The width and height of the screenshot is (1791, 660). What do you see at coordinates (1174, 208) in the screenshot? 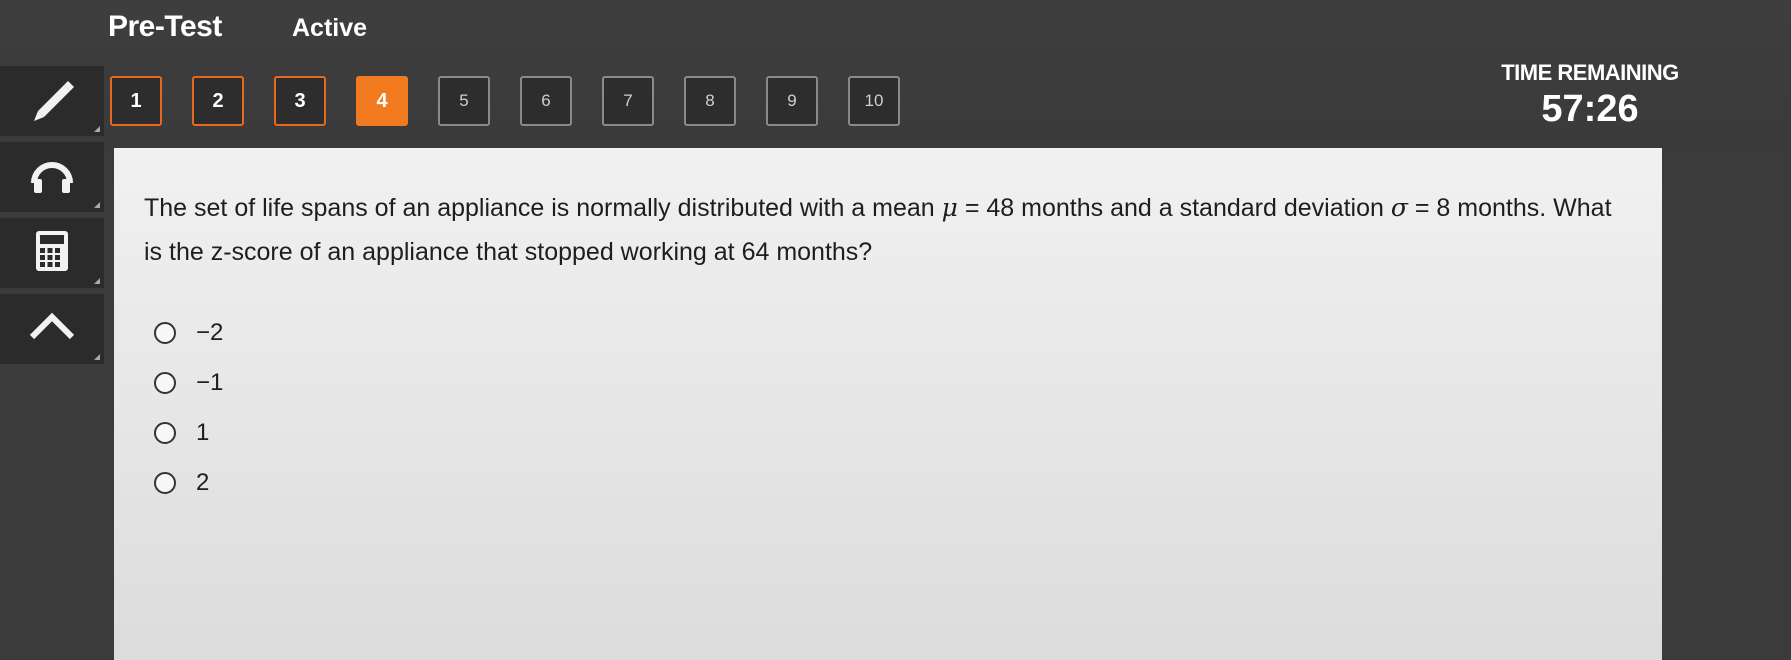
I see `question-text-part2: = 48 months and a standard deviation` at bounding box center [1174, 208].